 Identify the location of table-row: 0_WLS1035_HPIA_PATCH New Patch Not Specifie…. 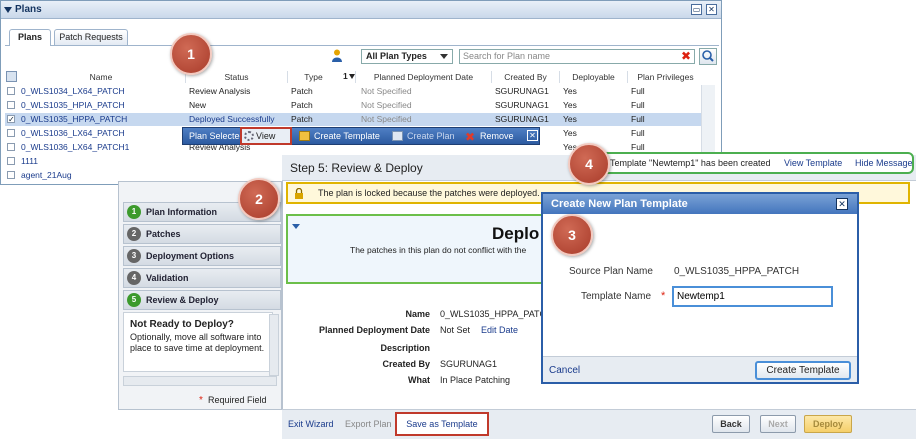
(355, 105).